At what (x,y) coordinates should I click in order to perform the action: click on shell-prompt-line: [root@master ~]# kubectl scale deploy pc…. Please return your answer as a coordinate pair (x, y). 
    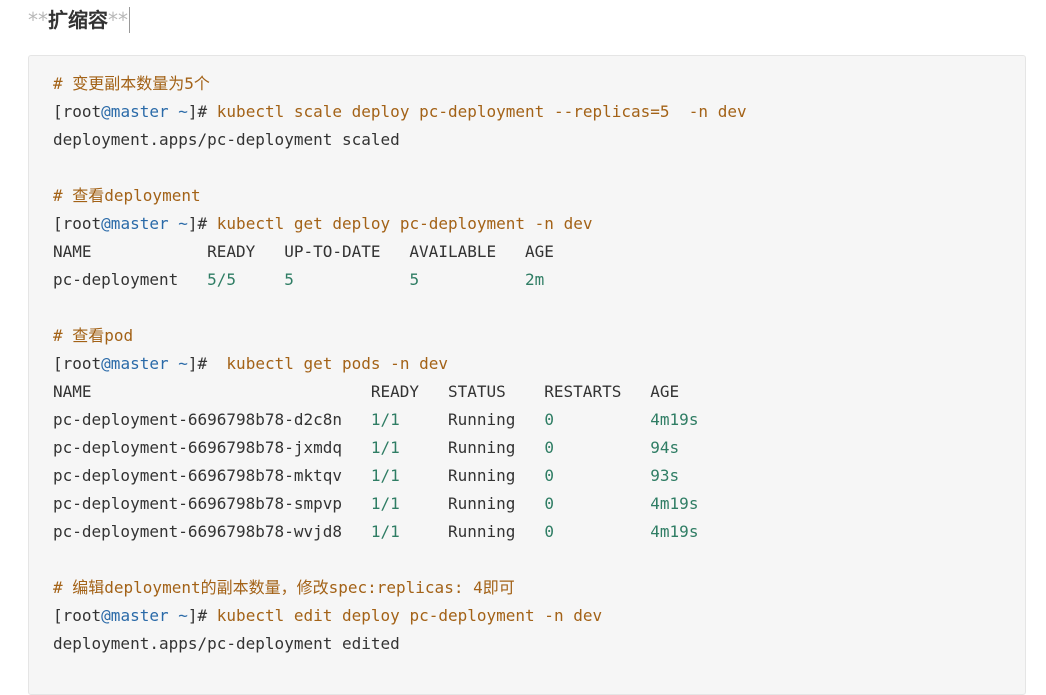
    Looking at the image, I should click on (534, 112).